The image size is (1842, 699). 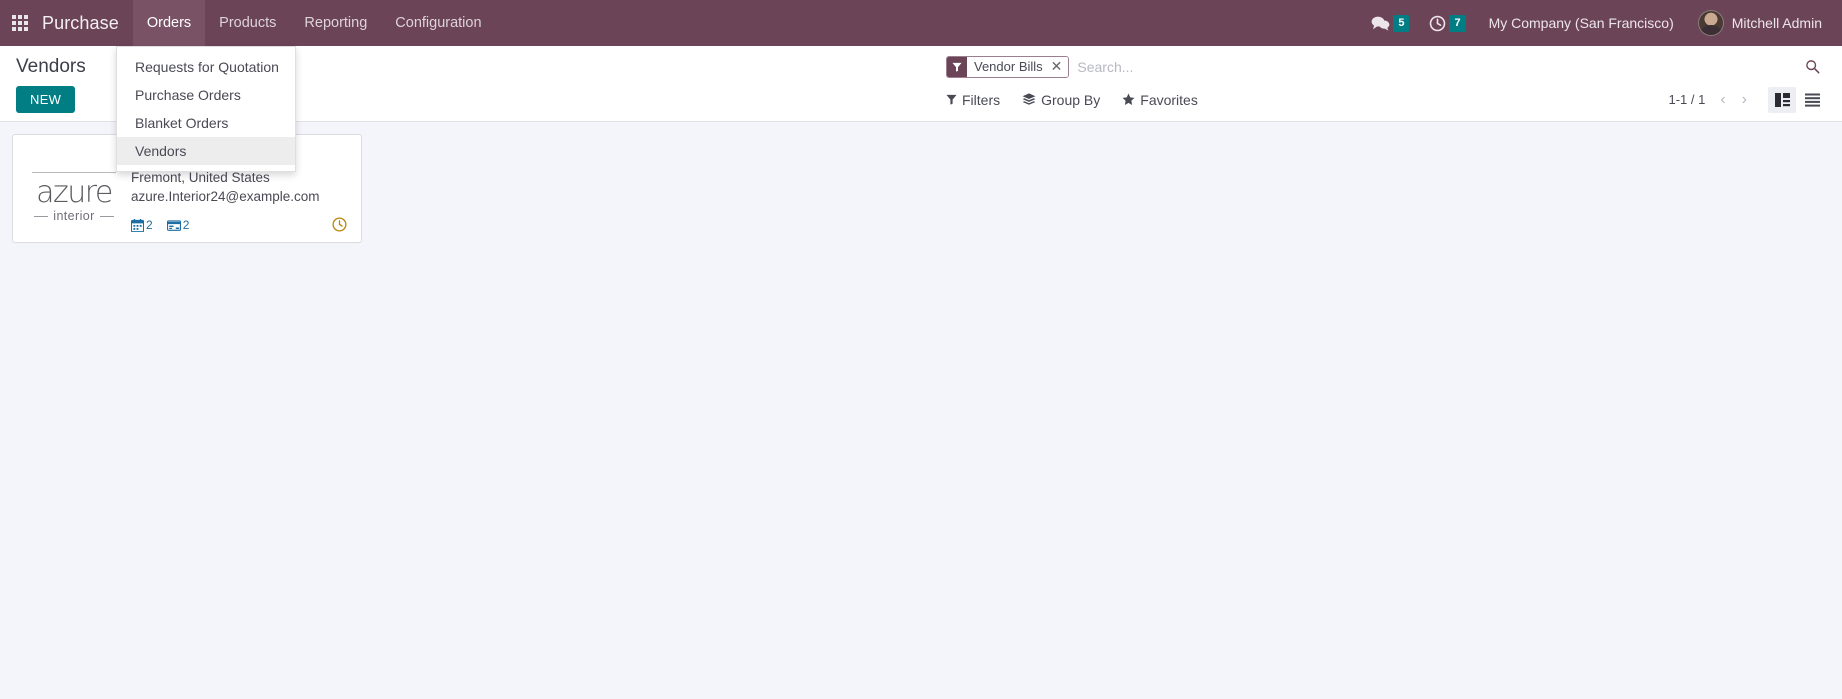 I want to click on dropdown-item-vendors: Vendors, so click(x=206, y=151).